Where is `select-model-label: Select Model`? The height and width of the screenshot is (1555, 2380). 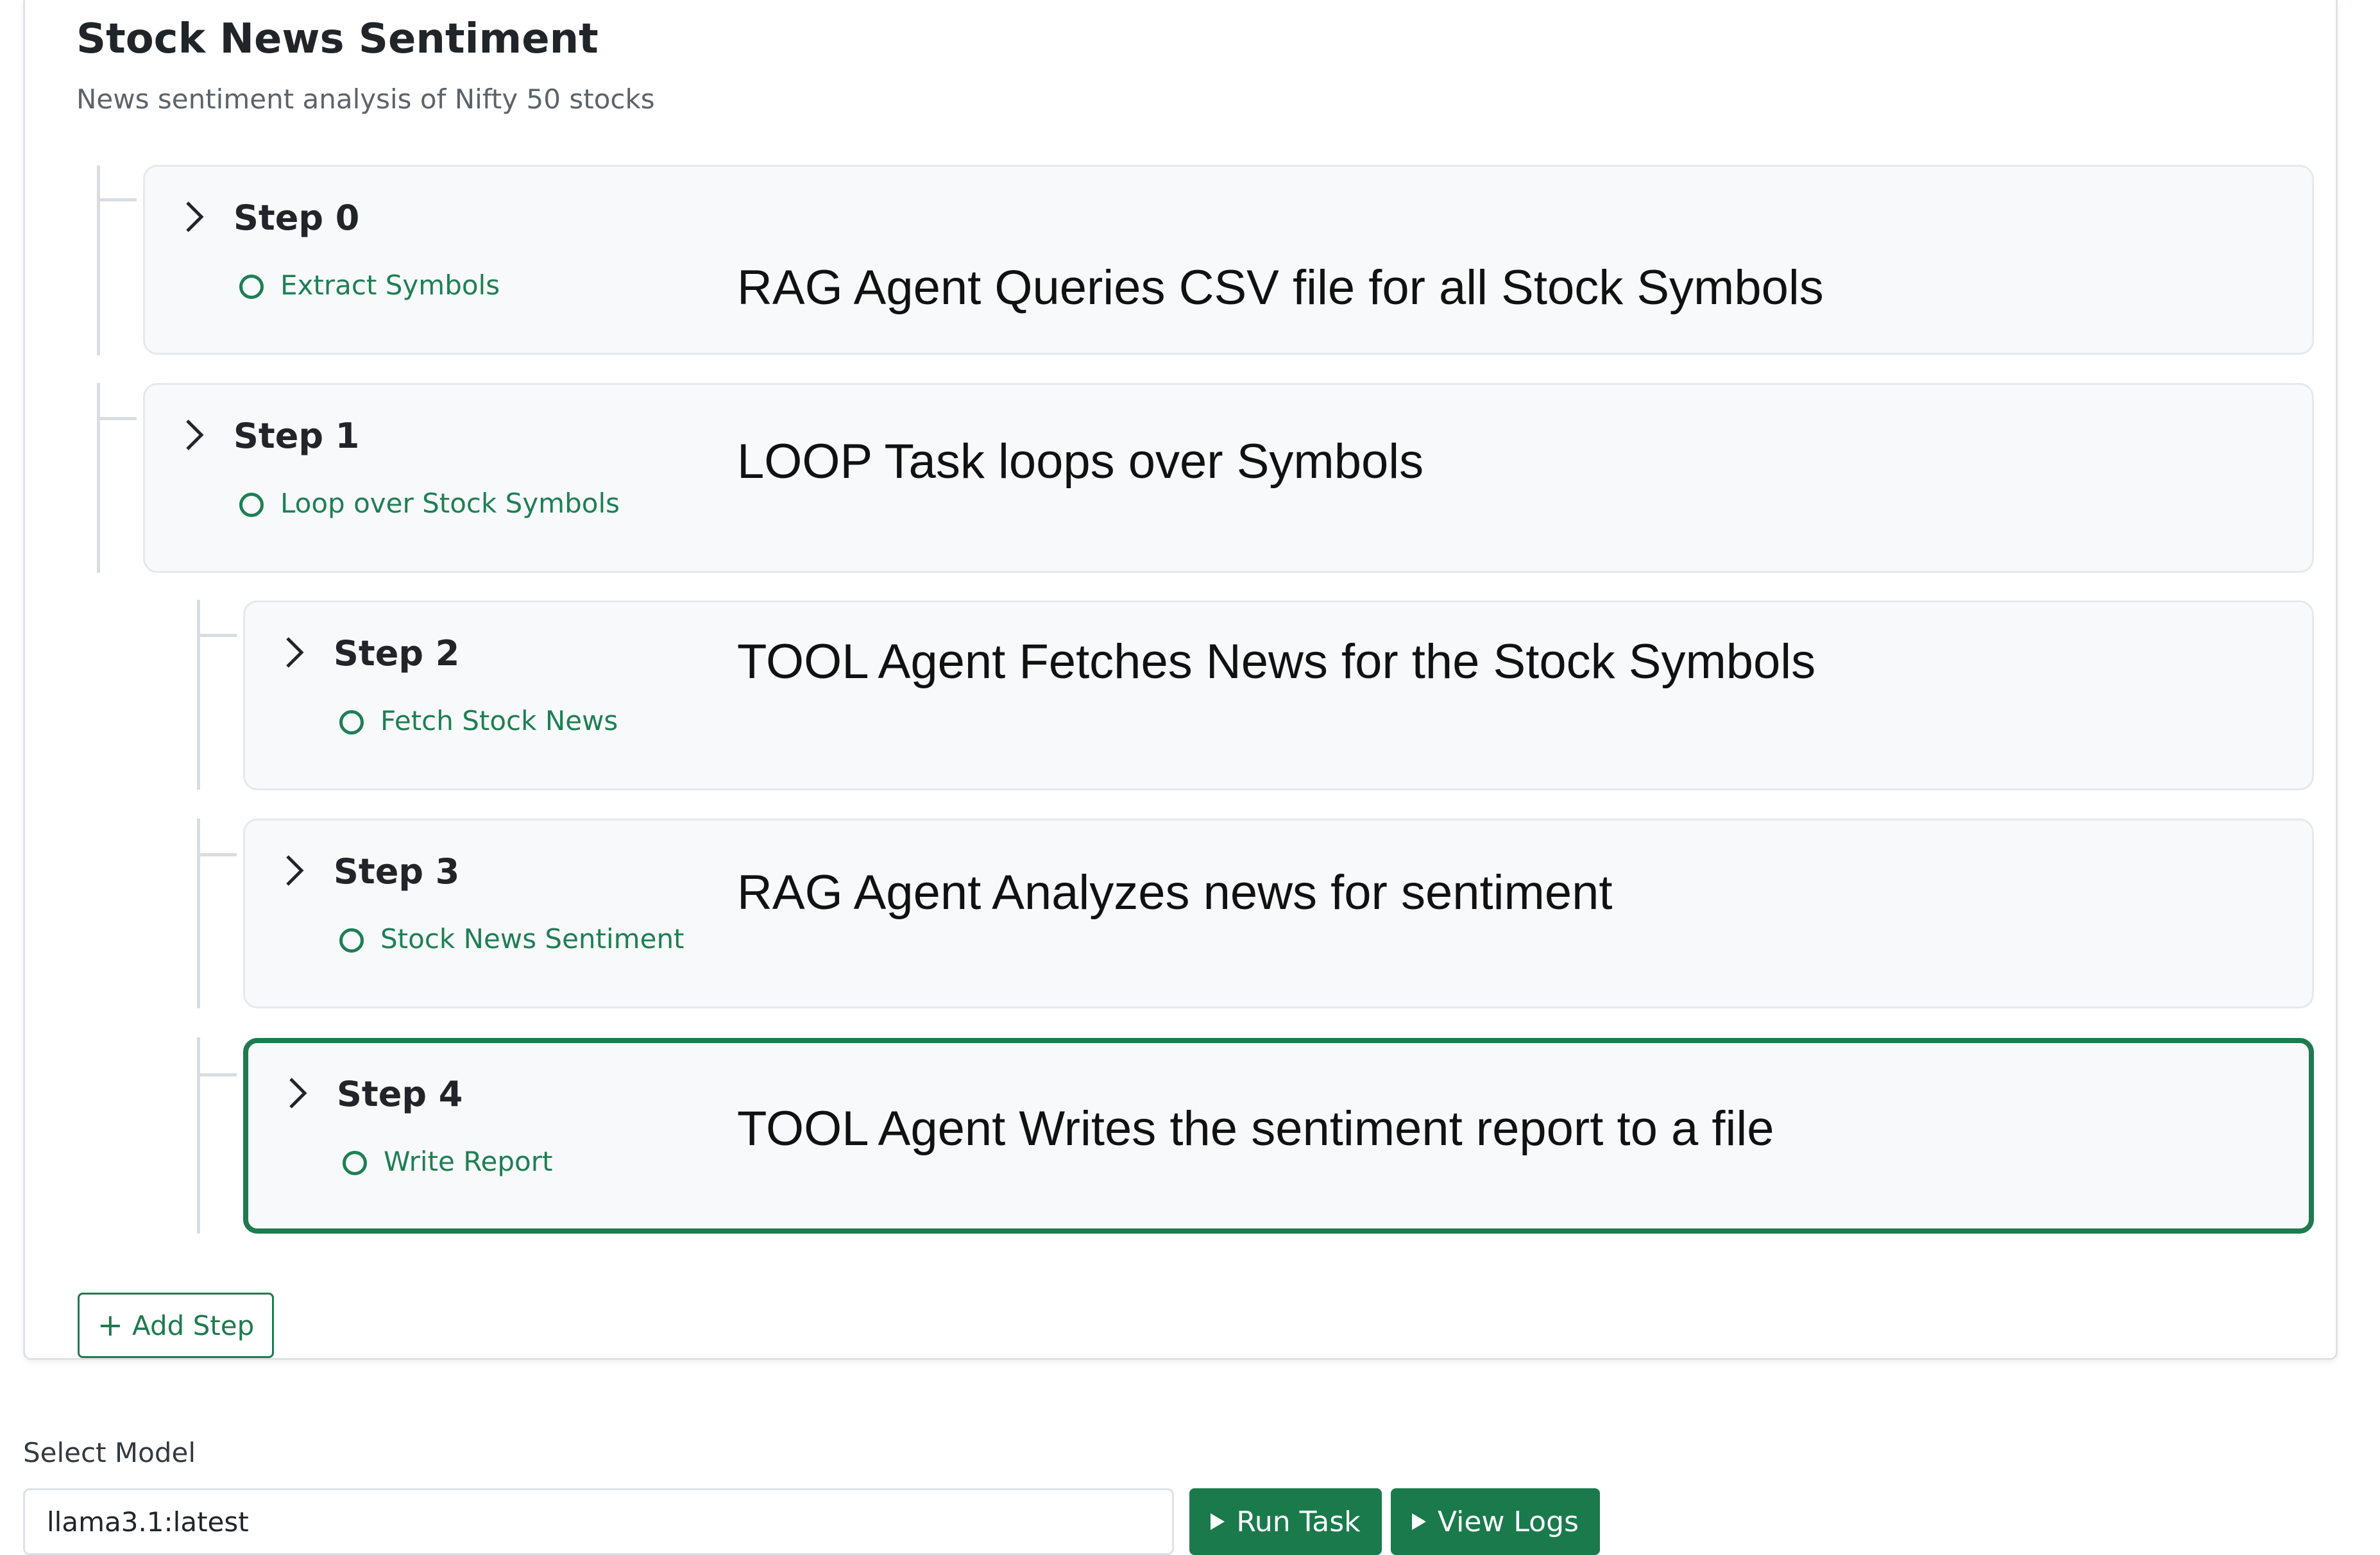 select-model-label: Select Model is located at coordinates (109, 1452).